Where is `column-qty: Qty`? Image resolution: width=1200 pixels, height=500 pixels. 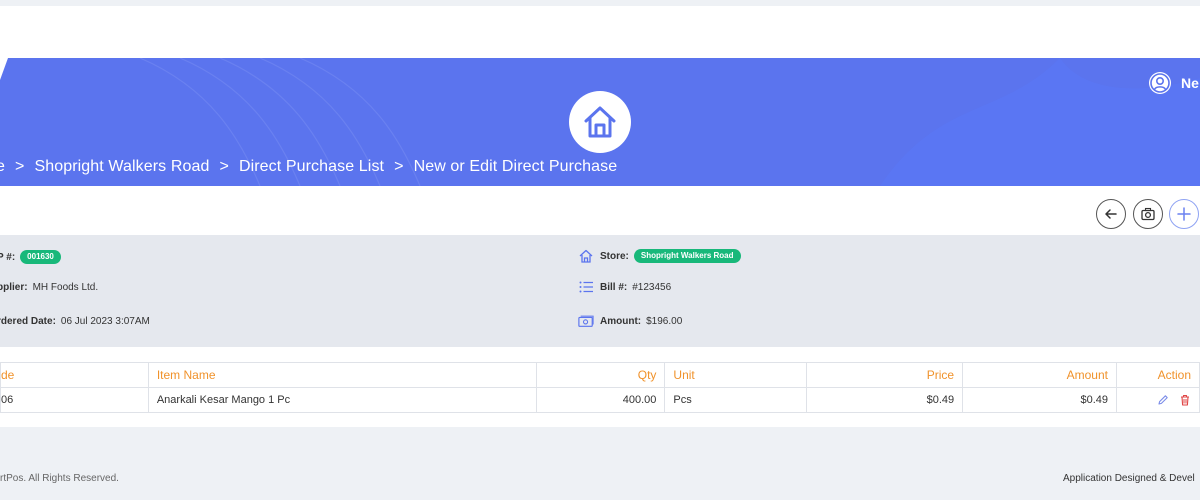
column-qty: Qty is located at coordinates (600, 375).